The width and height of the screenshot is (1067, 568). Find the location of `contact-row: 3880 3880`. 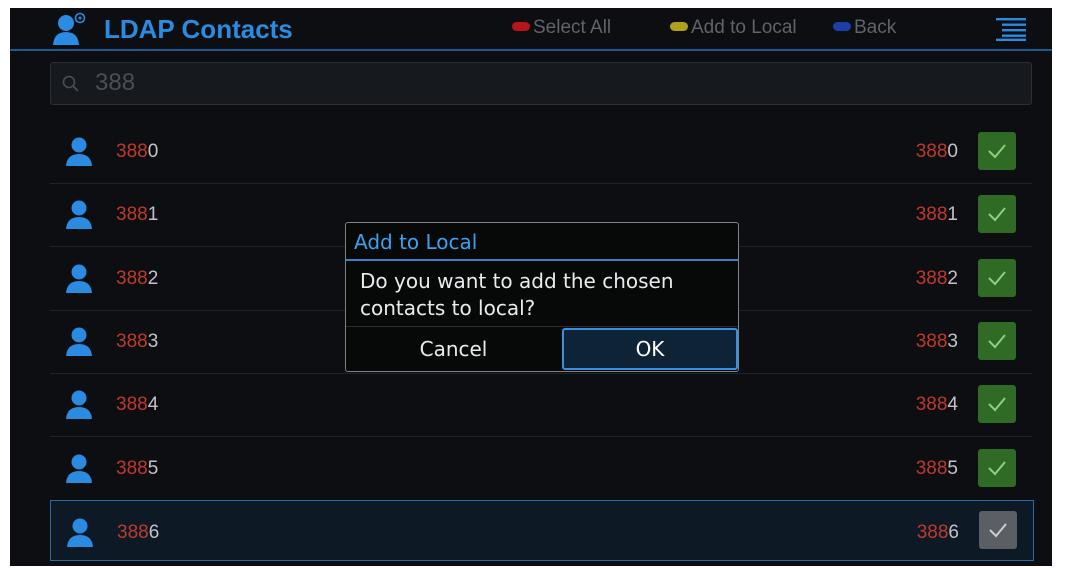

contact-row: 3880 3880 is located at coordinates (541, 152).